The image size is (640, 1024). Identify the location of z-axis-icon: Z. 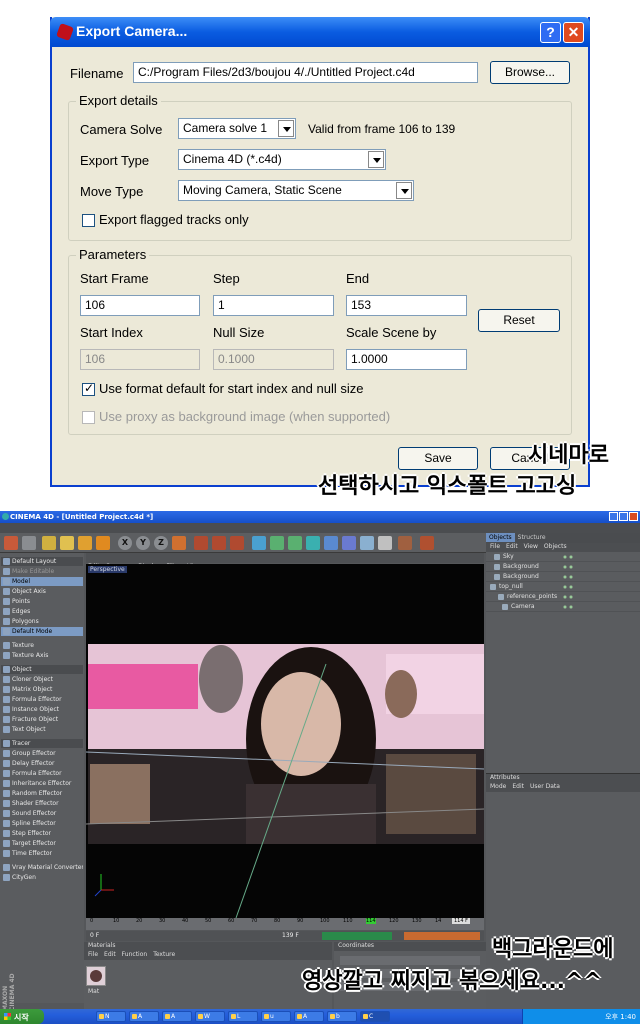
(161, 543).